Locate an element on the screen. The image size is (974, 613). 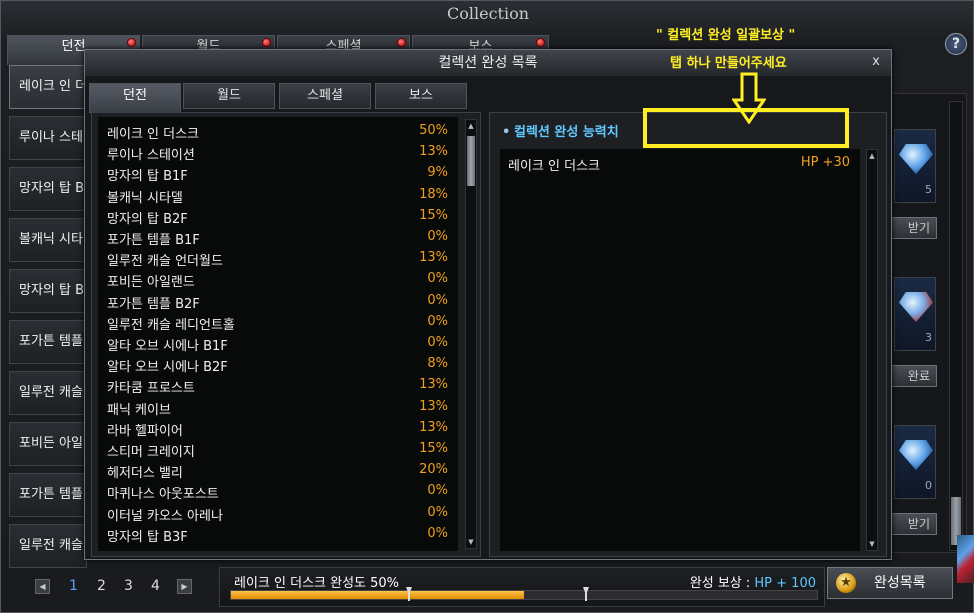
progress-track is located at coordinates (524, 595).